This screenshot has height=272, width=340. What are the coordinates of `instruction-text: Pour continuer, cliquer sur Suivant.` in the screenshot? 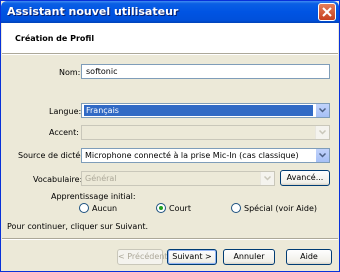 It's located at (78, 226).